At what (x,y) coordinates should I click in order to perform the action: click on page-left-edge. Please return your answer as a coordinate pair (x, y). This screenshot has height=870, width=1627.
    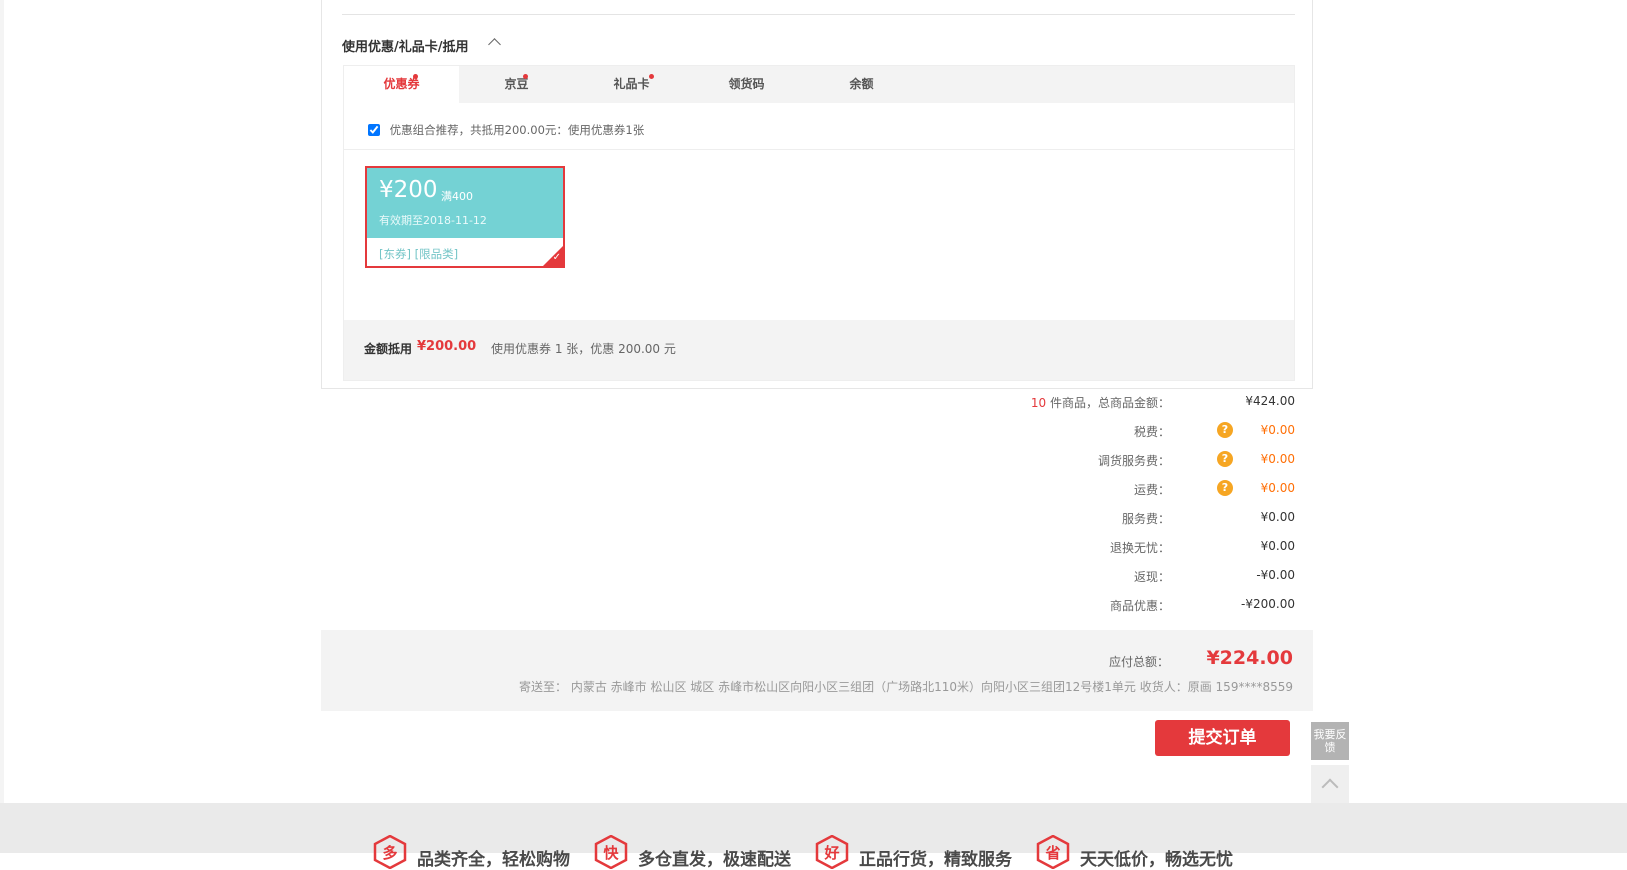
    Looking at the image, I should click on (2, 426).